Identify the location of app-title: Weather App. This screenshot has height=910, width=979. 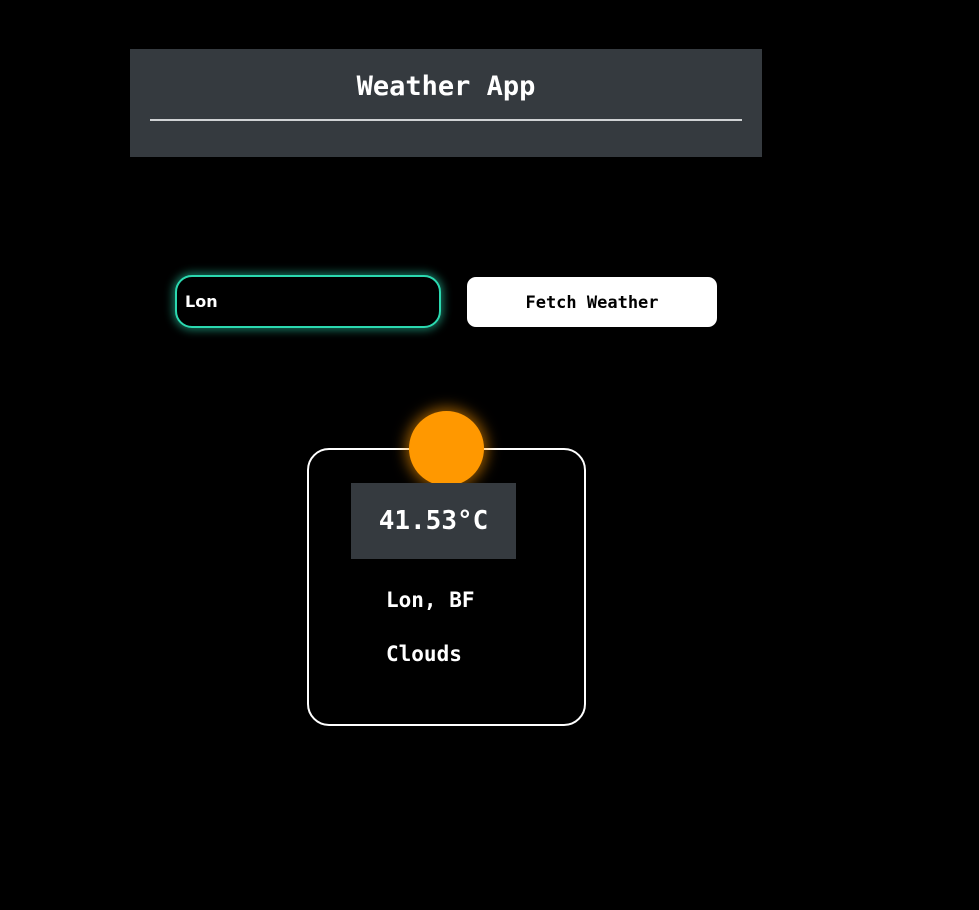
(446, 86).